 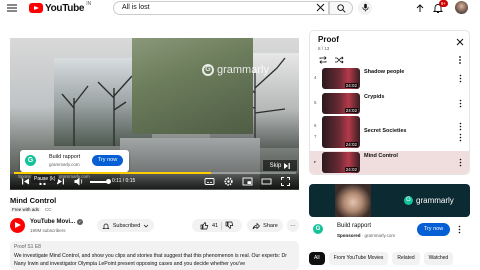 What do you see at coordinates (30, 160) in the screenshot?
I see `grammarly-logo-icon` at bounding box center [30, 160].